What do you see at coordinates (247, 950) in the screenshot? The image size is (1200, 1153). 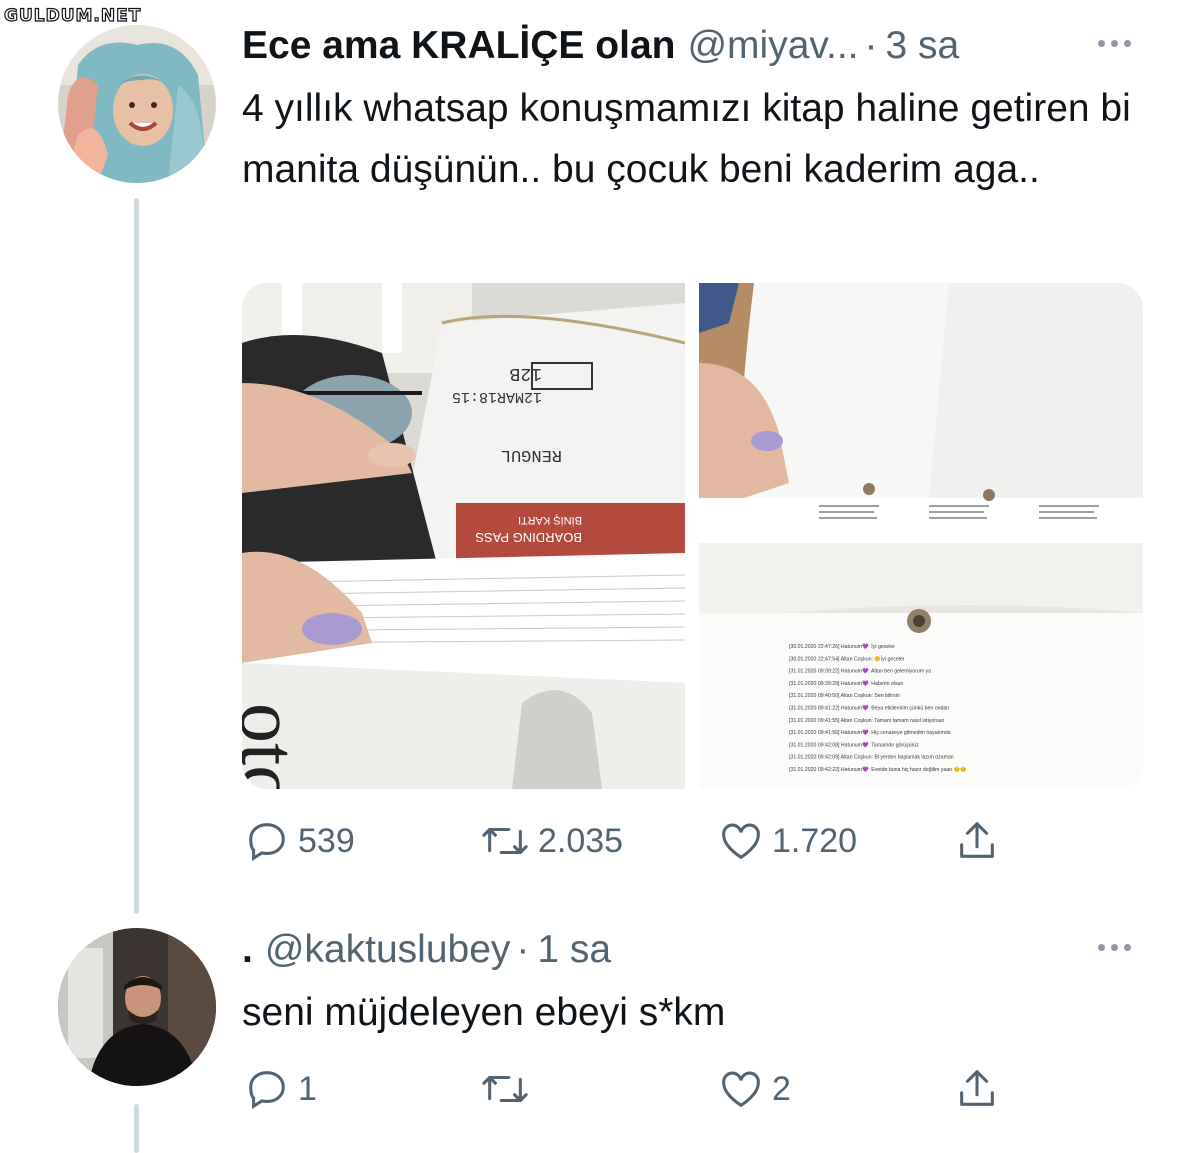 I see `reply-author-display-name: .` at bounding box center [247, 950].